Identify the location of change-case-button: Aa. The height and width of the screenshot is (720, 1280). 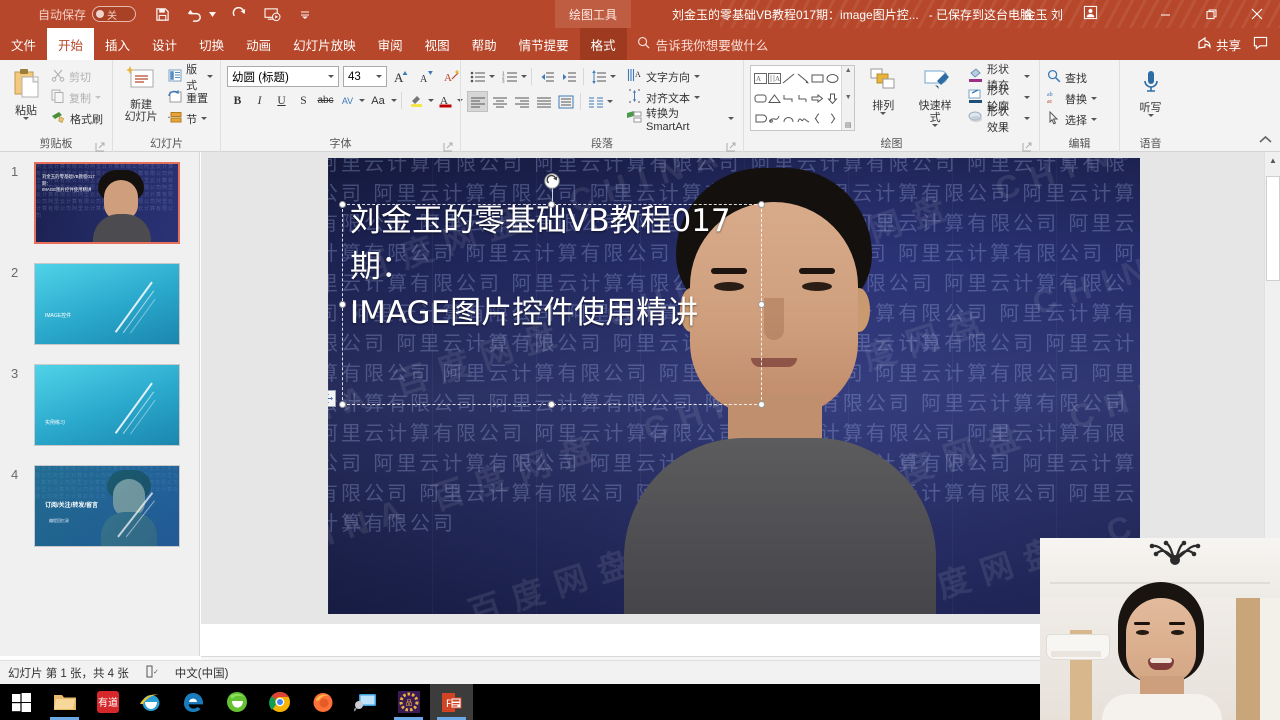
(378, 100).